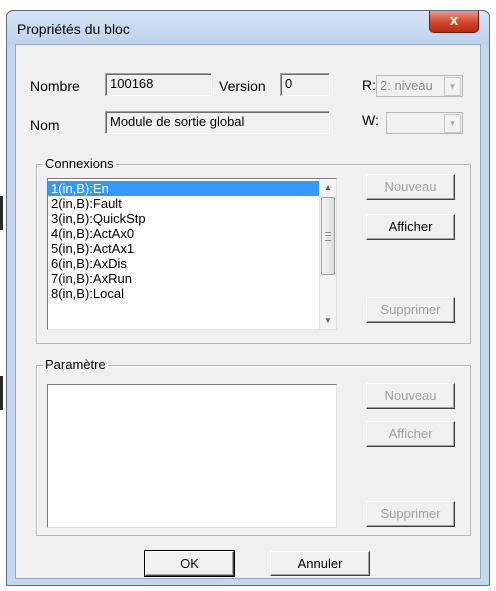  Describe the element at coordinates (192, 278) in the screenshot. I see `list-item: 7(in,B):AxRun` at that location.